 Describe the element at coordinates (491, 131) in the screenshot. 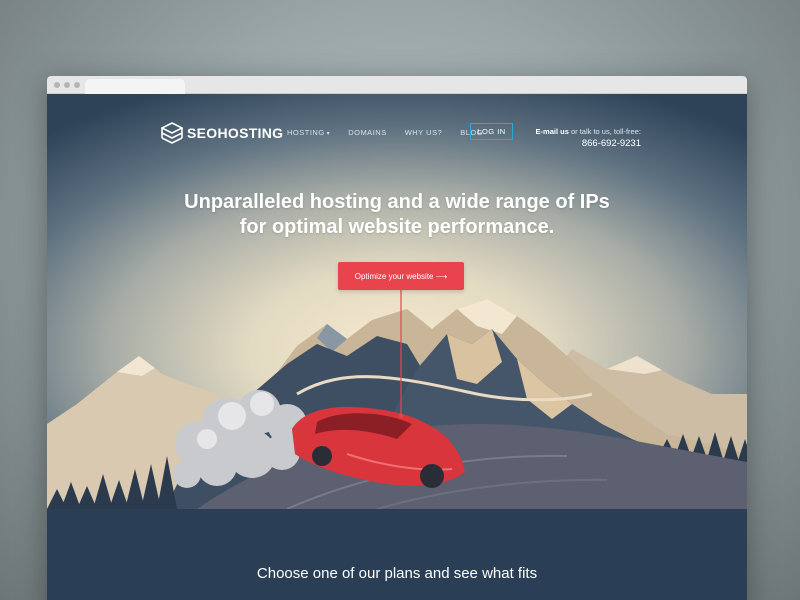

I see `login-button: LOG IN` at that location.